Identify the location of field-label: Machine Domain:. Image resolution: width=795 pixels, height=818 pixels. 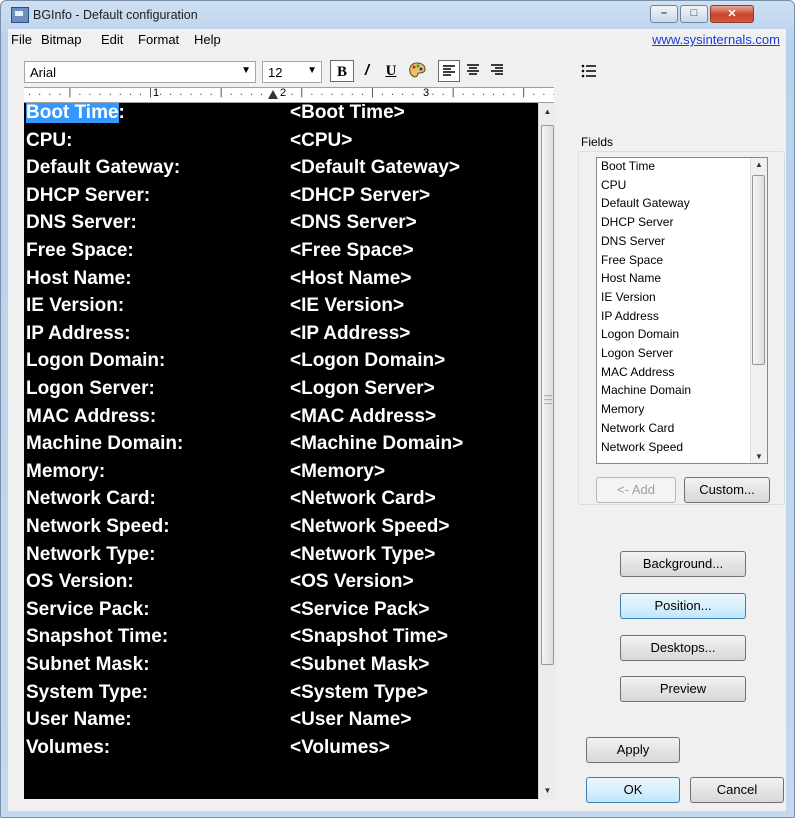
(105, 444).